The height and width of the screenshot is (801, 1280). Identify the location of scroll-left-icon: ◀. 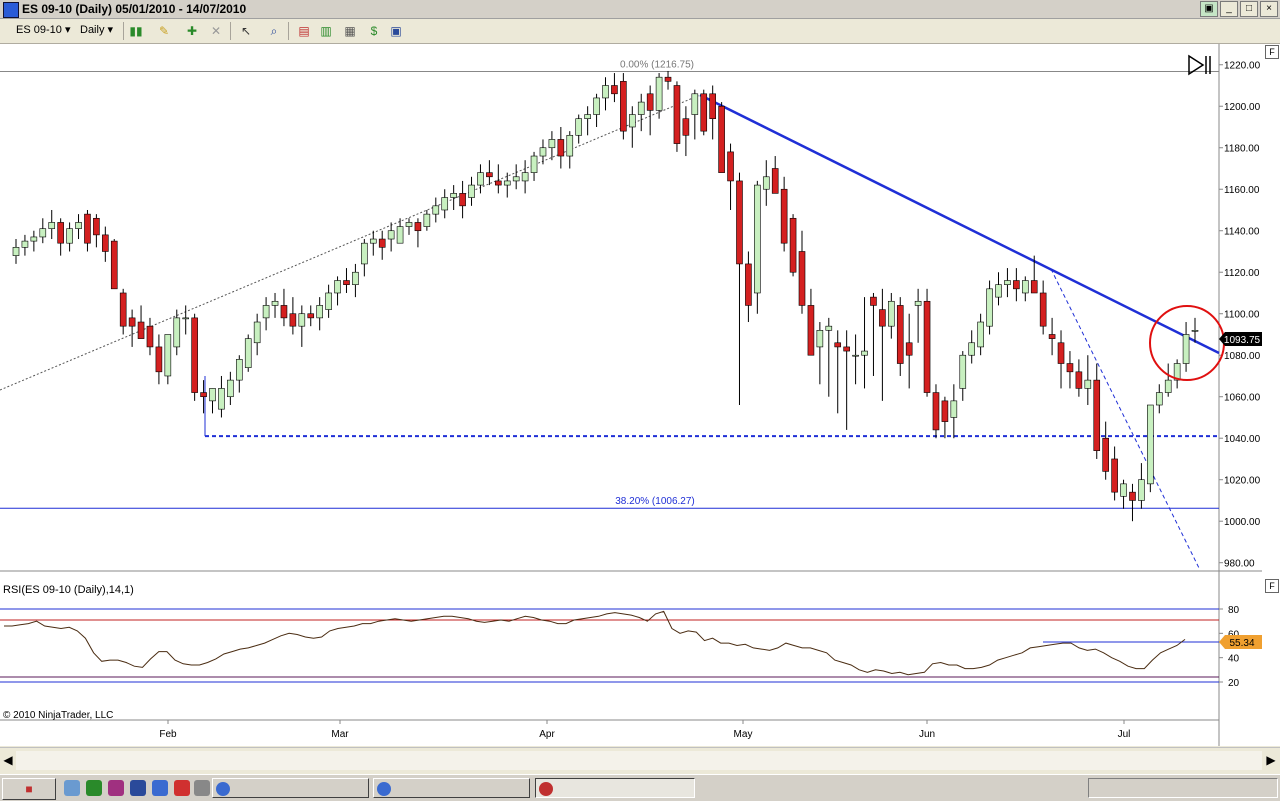
(8, 760).